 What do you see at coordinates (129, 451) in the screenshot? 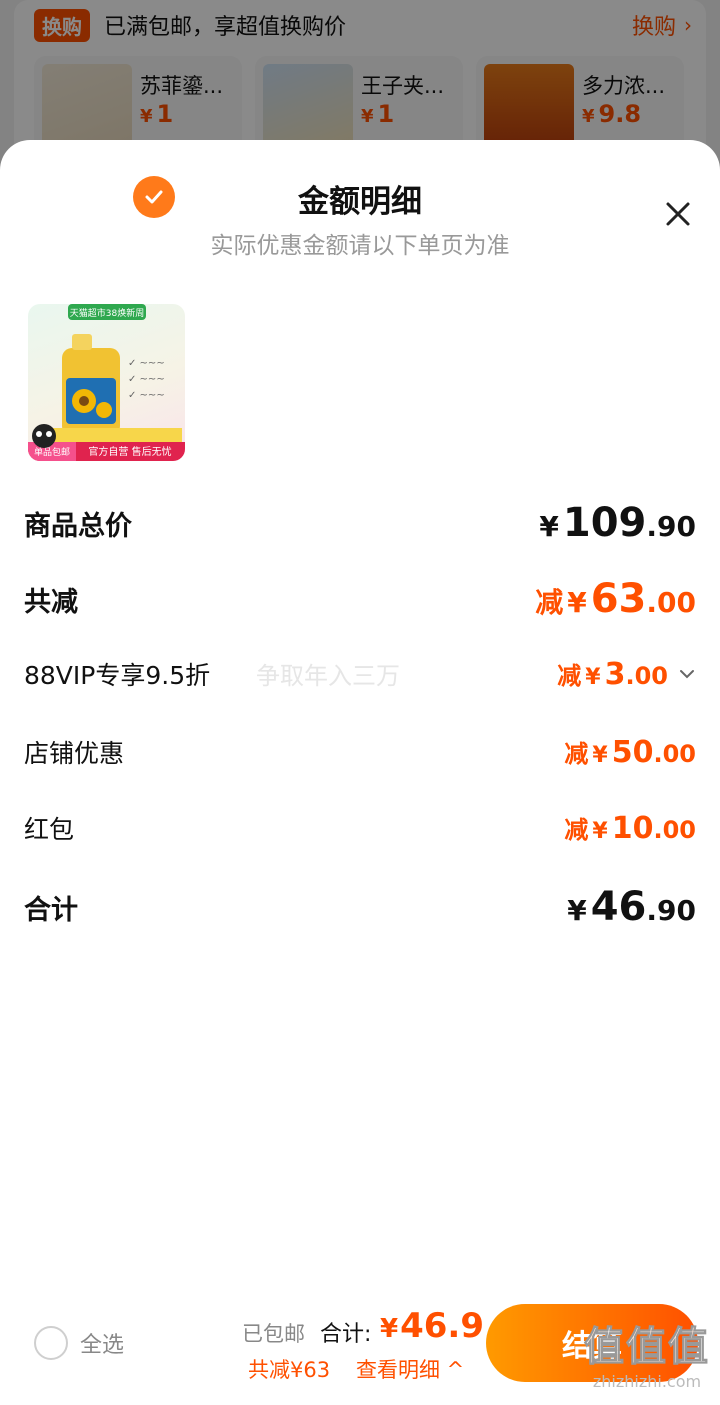
I see `product-caption: 官方自营 售后无忧` at bounding box center [129, 451].